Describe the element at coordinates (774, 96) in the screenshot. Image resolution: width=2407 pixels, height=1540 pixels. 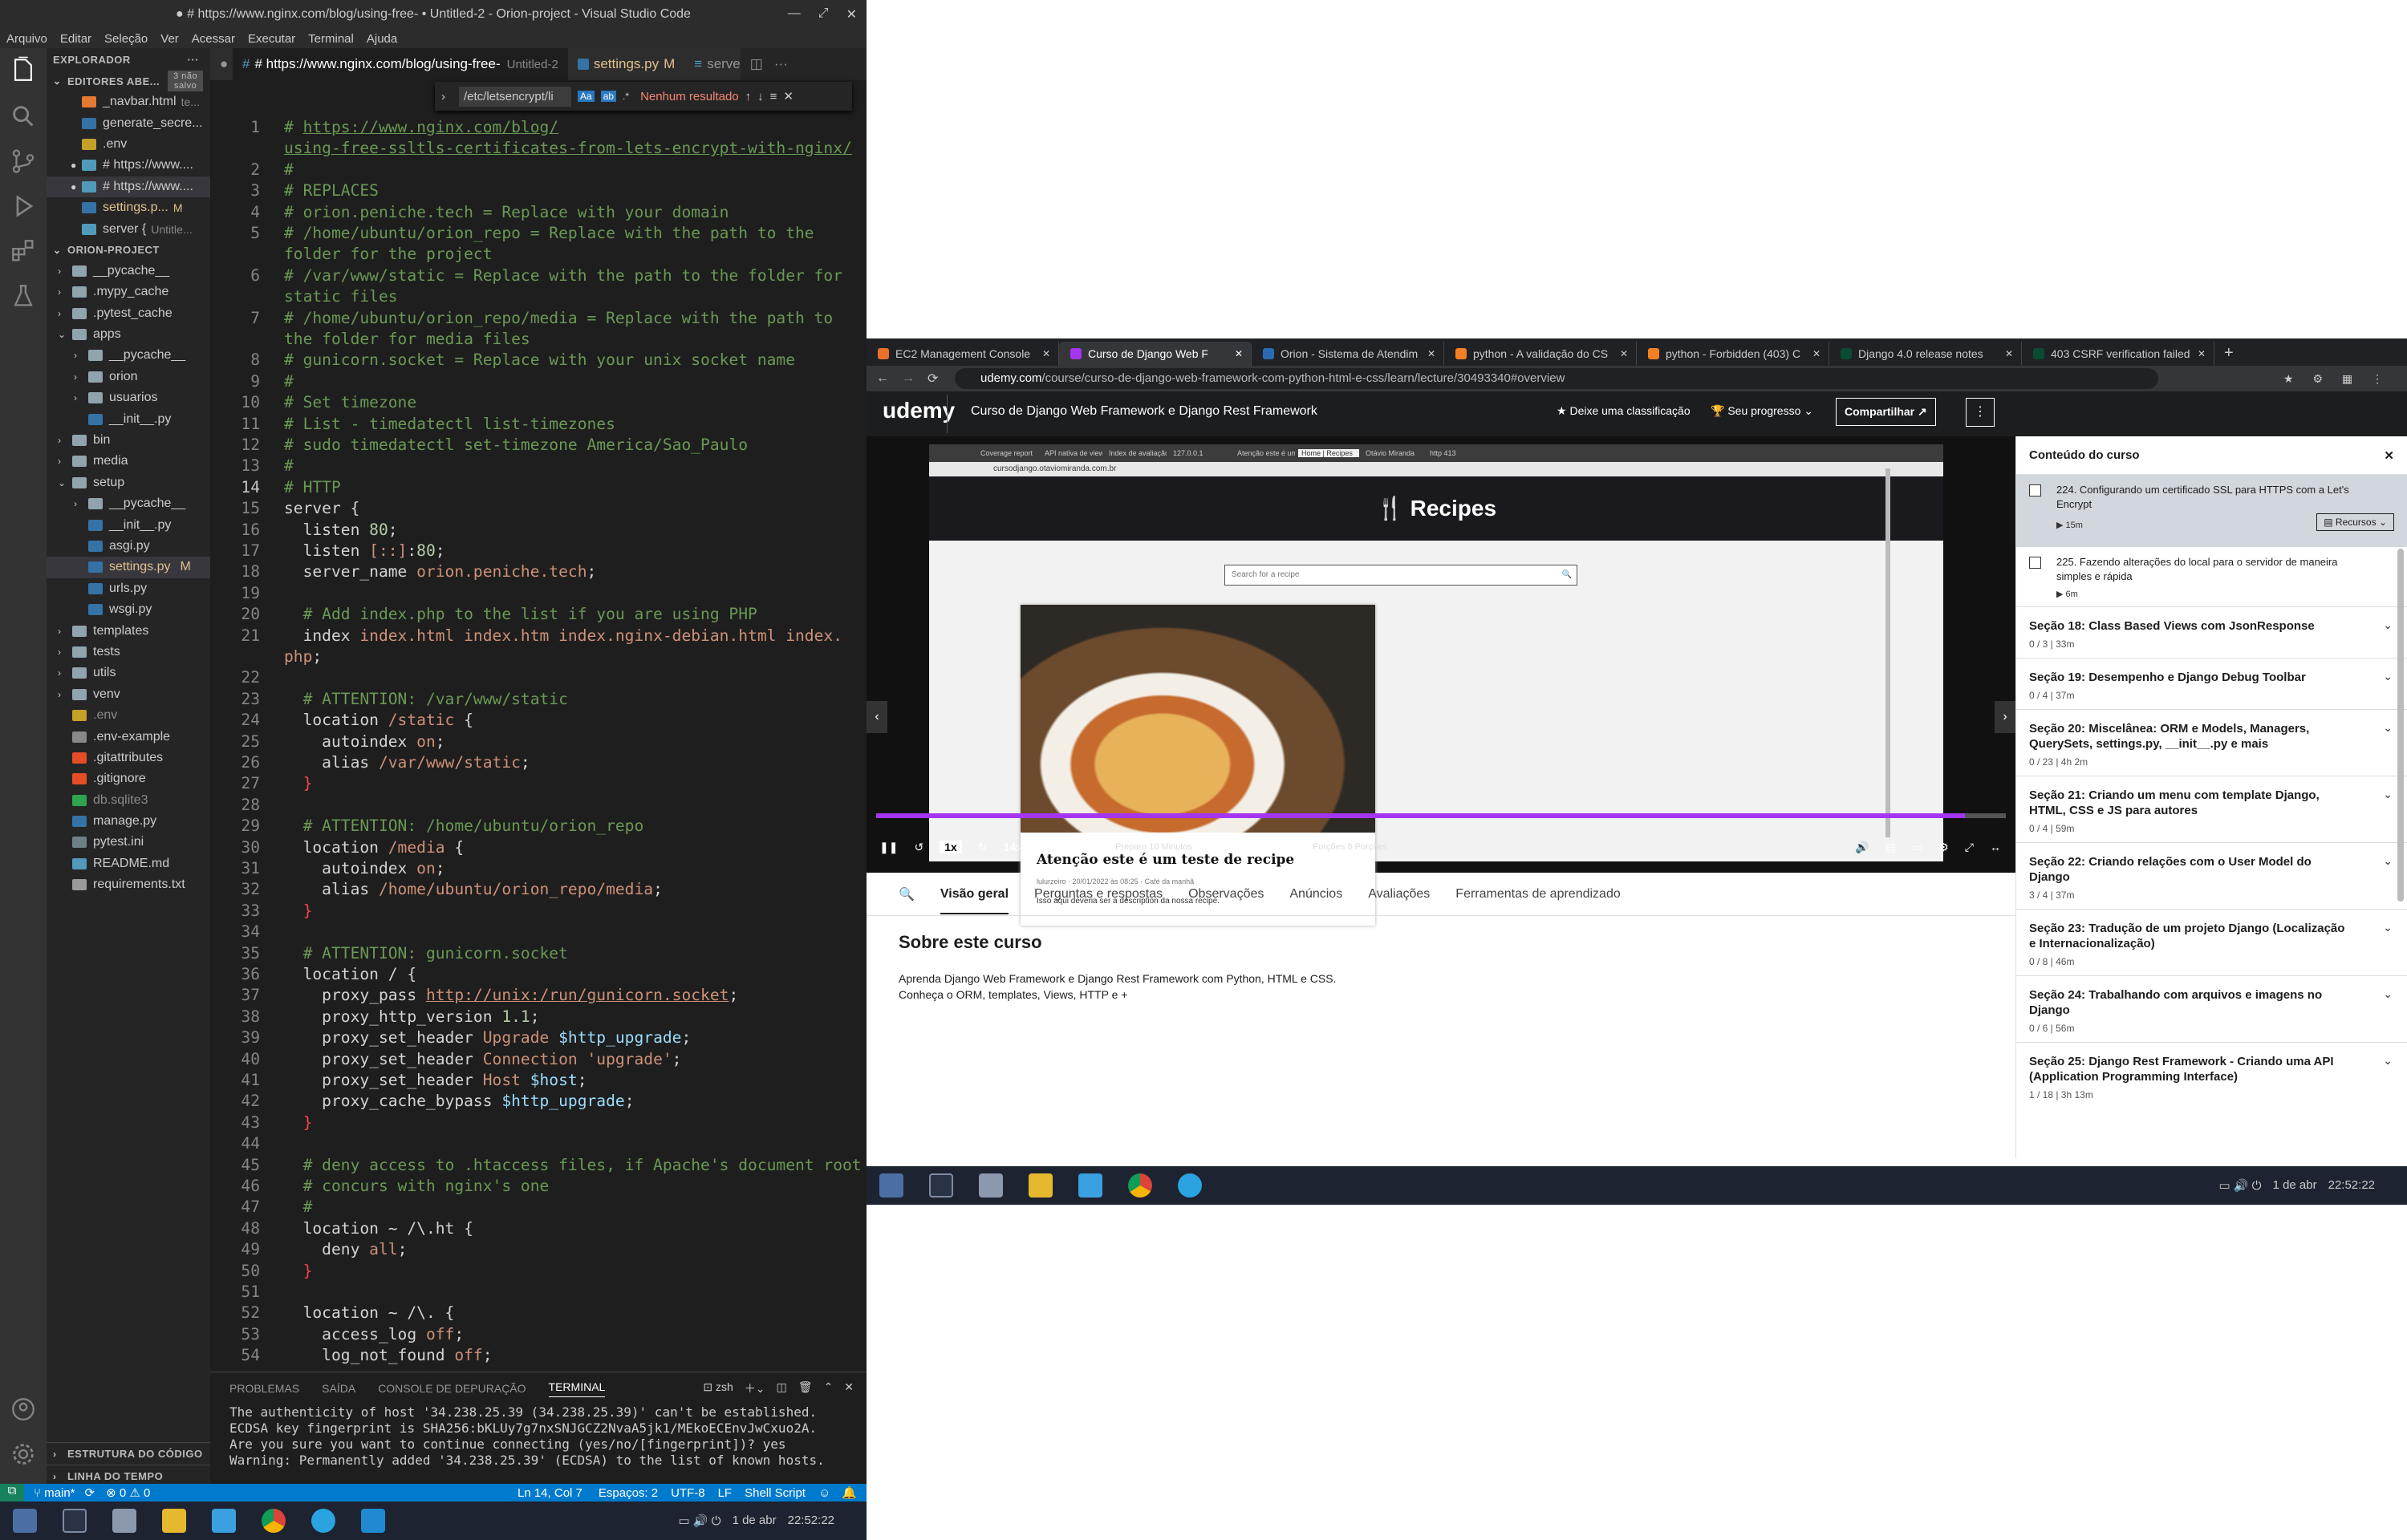
I see `find-in-selection-icon: ≡` at that location.